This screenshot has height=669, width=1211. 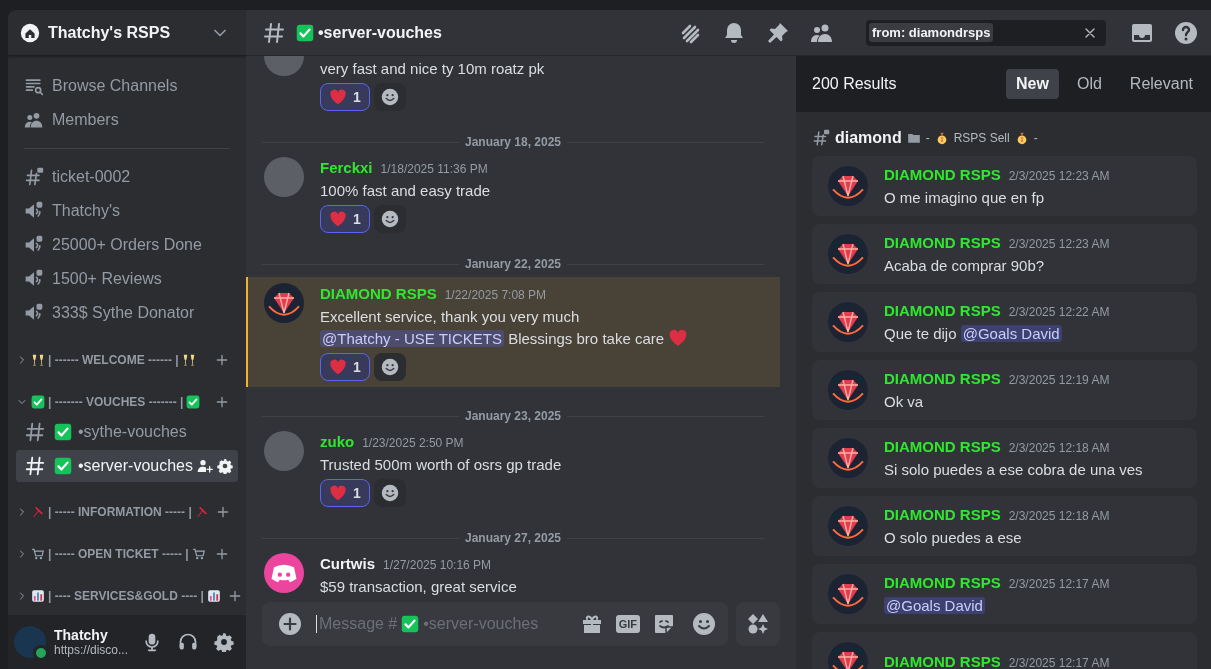 I want to click on gif-button: GIF, so click(x=627, y=624).